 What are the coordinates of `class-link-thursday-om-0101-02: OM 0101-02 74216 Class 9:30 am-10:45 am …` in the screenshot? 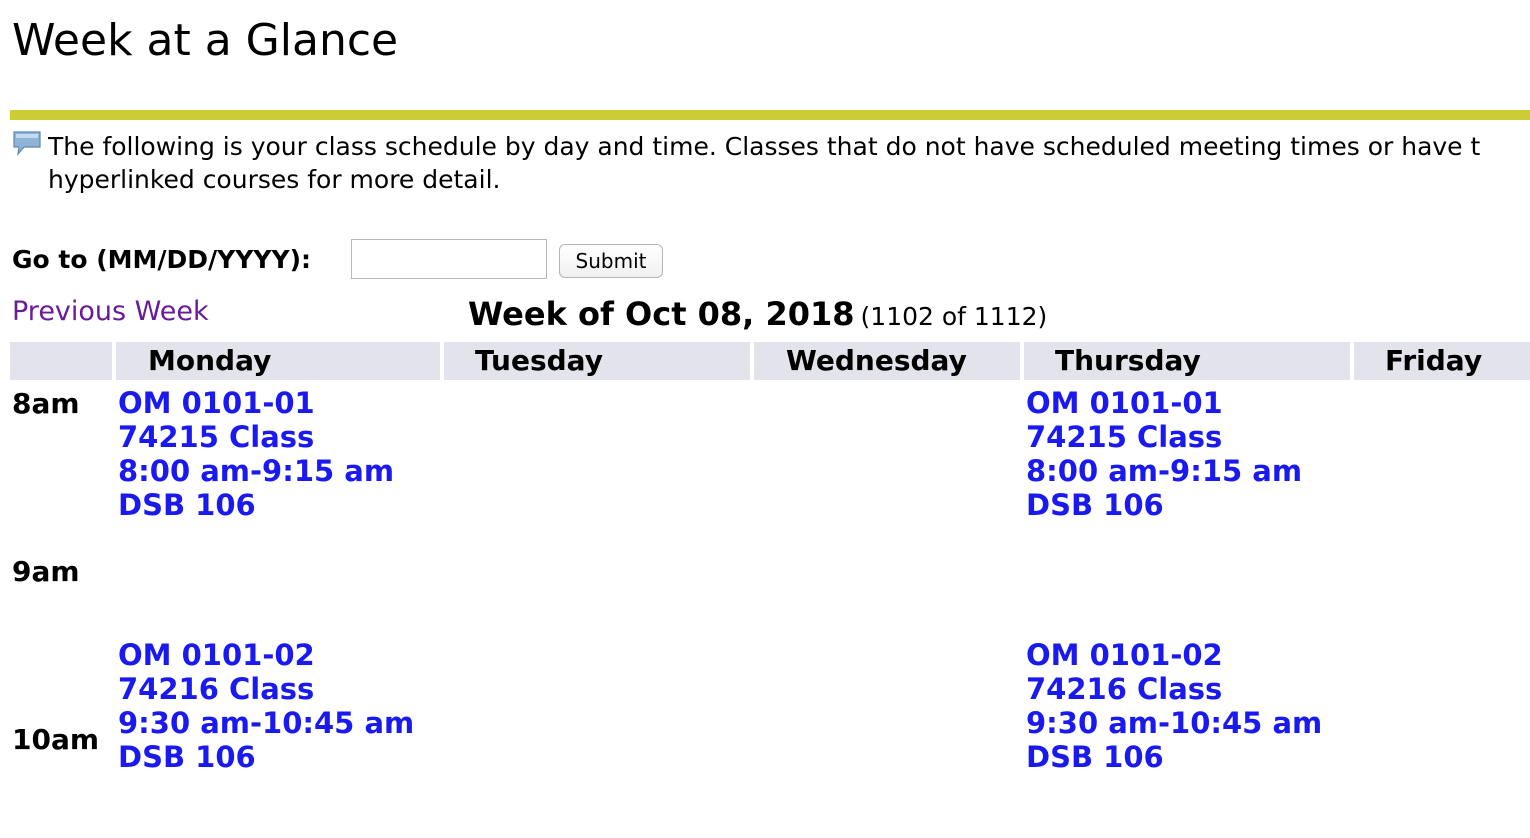 It's located at (1174, 706).